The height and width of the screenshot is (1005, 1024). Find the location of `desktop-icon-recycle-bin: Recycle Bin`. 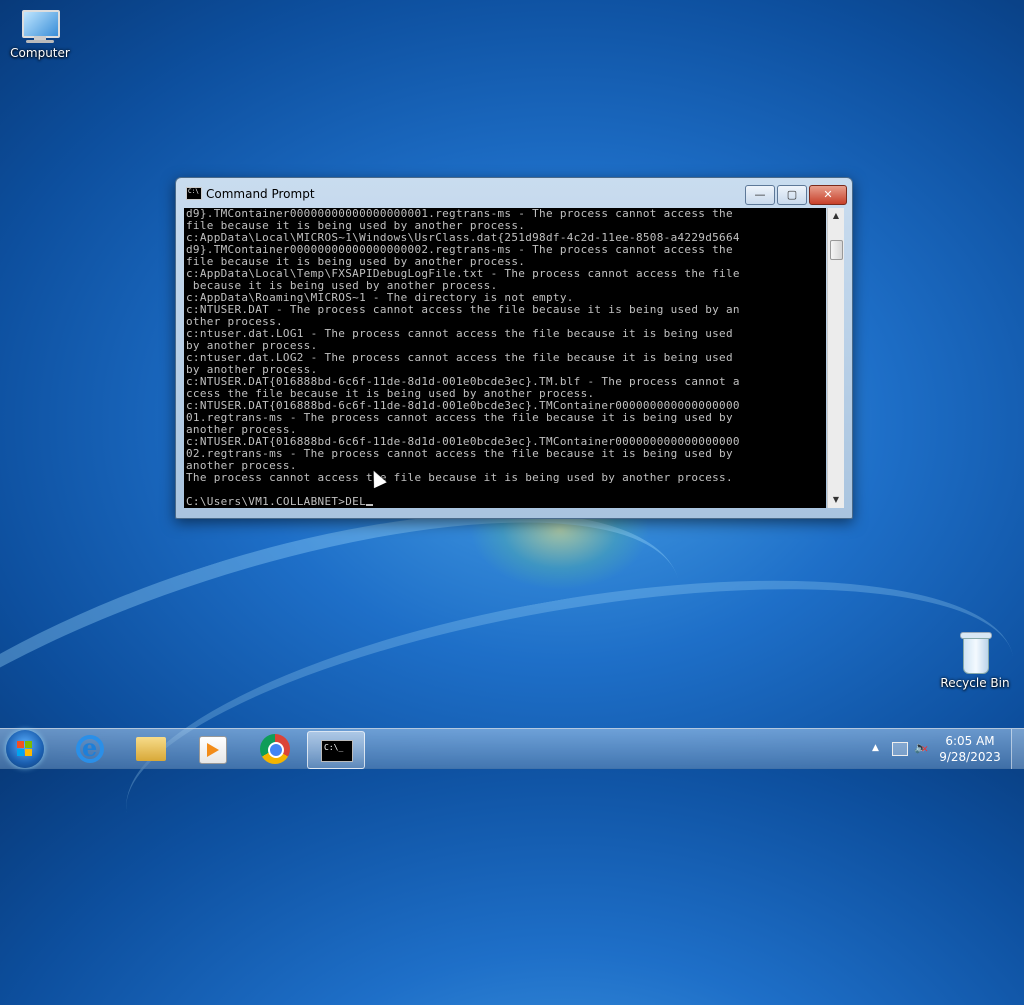

desktop-icon-recycle-bin: Recycle Bin is located at coordinates (975, 661).